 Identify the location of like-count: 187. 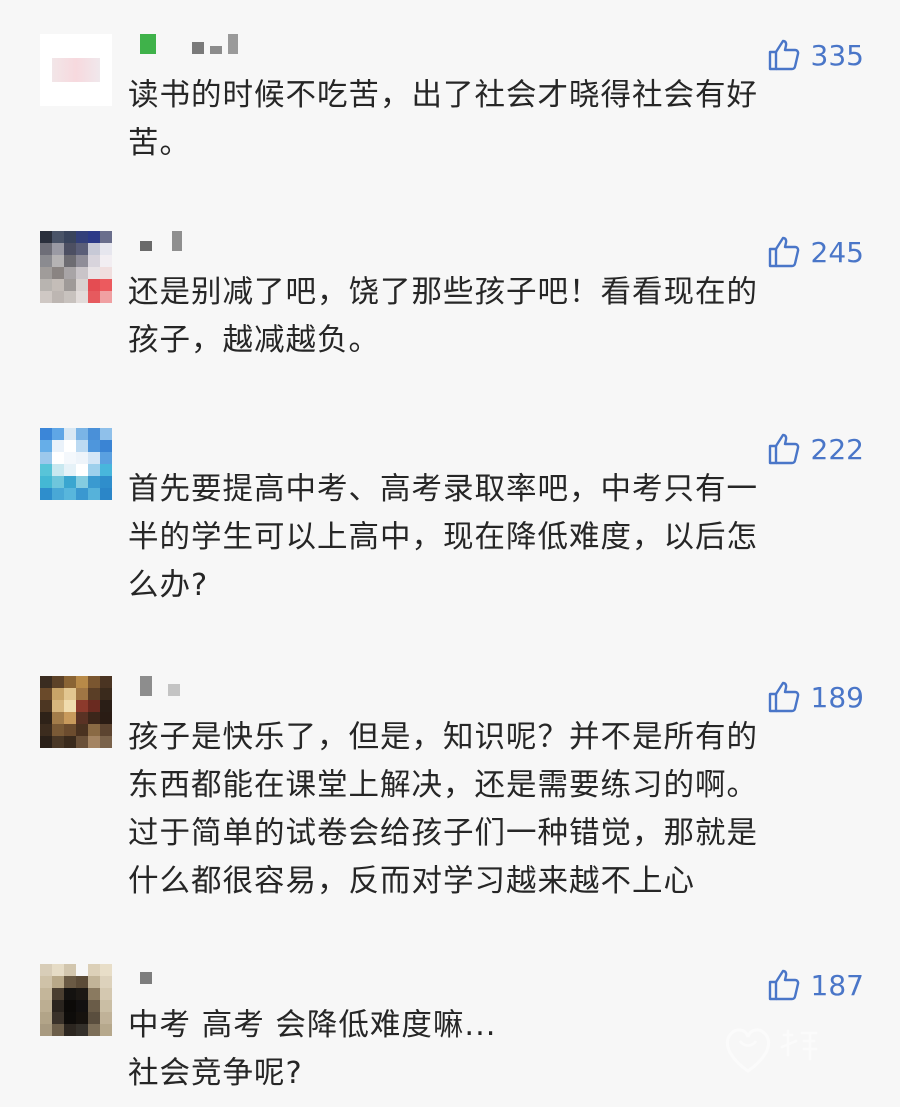
(837, 985).